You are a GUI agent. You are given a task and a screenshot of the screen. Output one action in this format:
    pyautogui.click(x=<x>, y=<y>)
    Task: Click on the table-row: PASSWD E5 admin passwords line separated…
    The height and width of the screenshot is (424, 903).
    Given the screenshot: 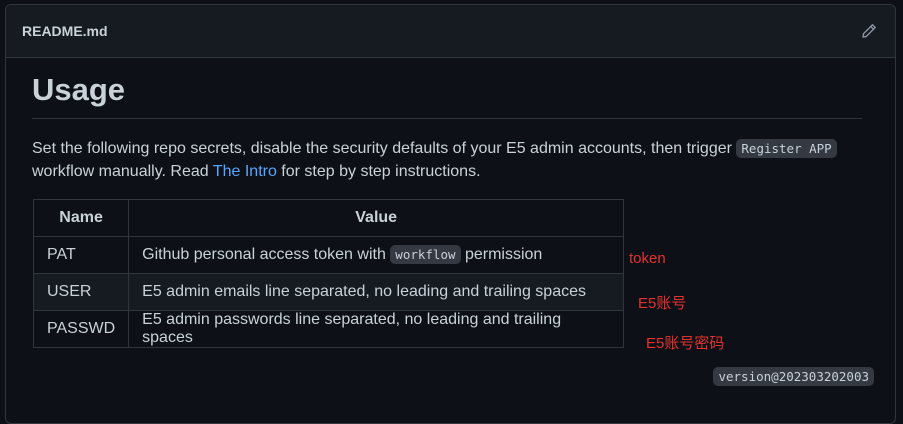 What is the action you would take?
    pyautogui.click(x=328, y=329)
    